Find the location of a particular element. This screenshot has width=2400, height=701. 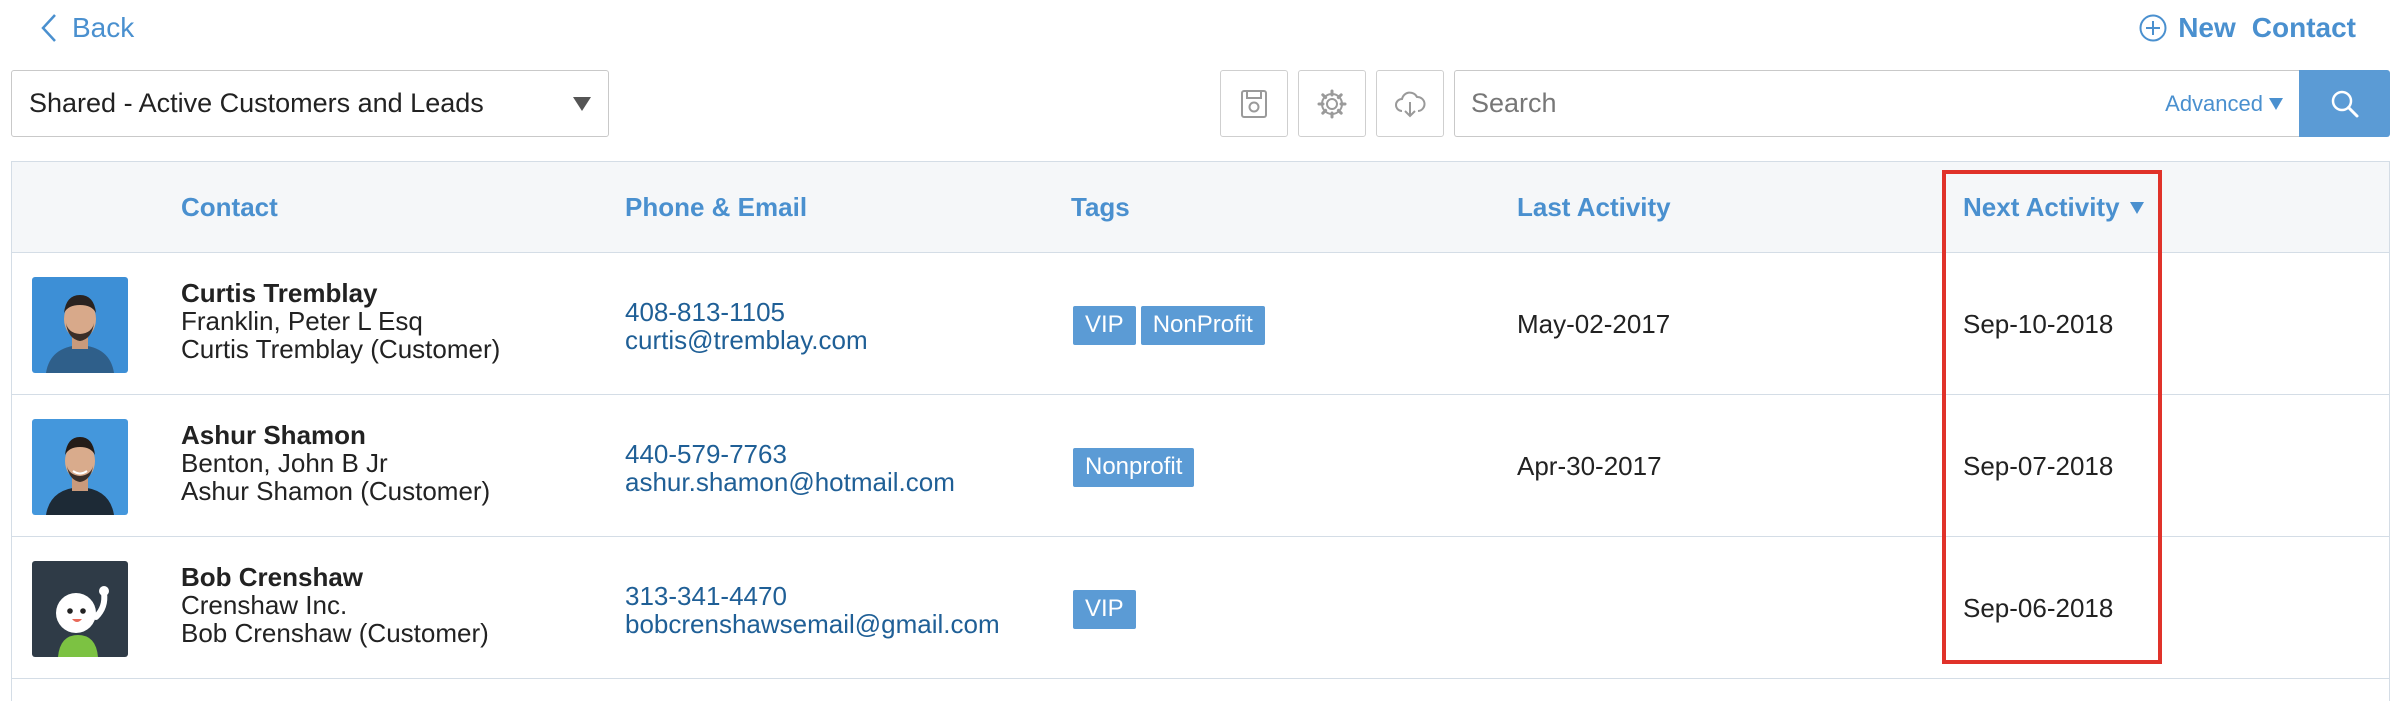

tag-badge: NonProfit is located at coordinates (1202, 325).